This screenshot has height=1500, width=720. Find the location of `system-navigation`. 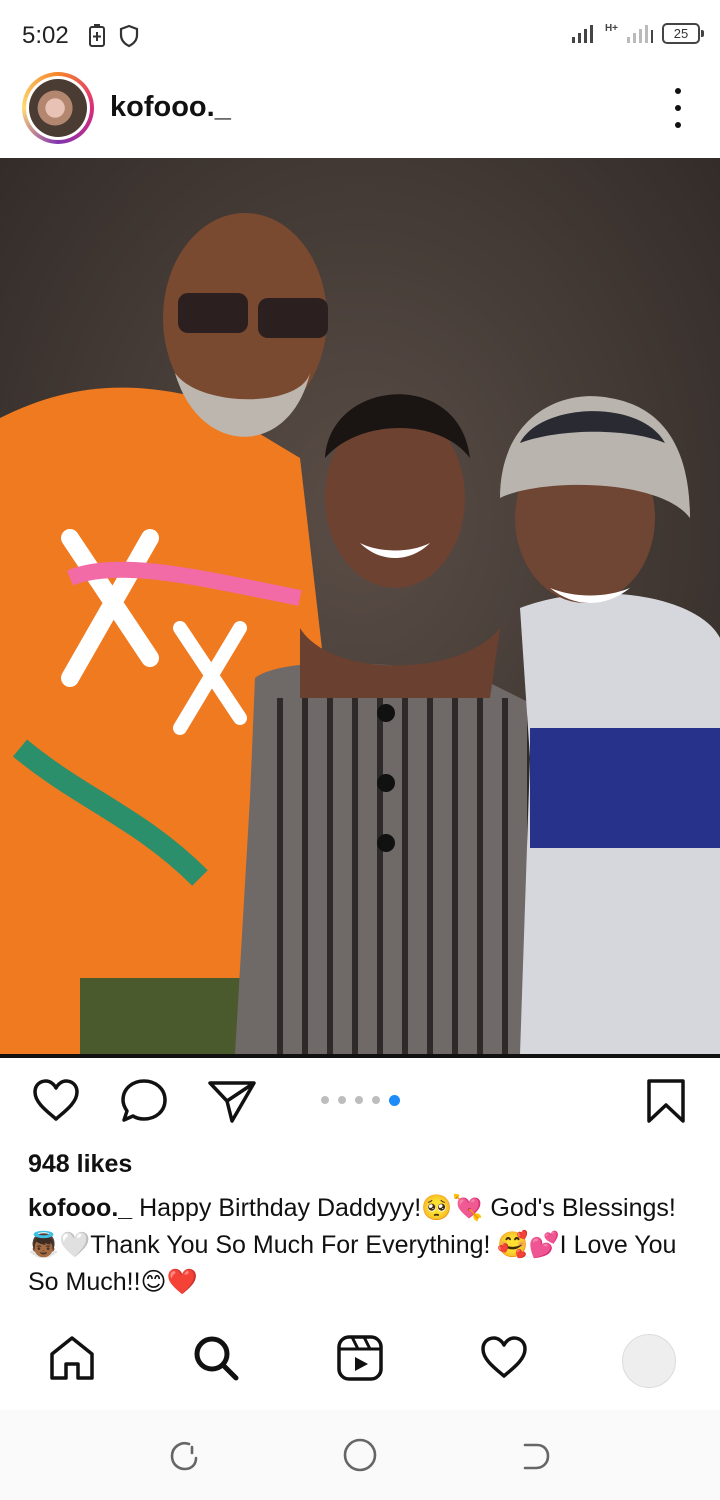

system-navigation is located at coordinates (360, 1455).